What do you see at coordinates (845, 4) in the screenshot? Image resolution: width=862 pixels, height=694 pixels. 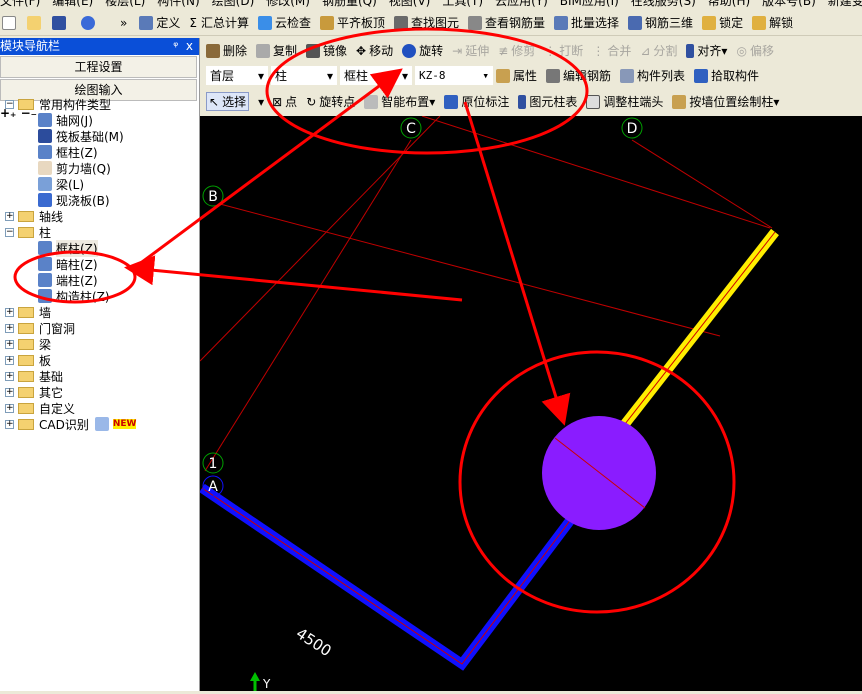 I see `menu-new-change: 新建变更` at bounding box center [845, 4].